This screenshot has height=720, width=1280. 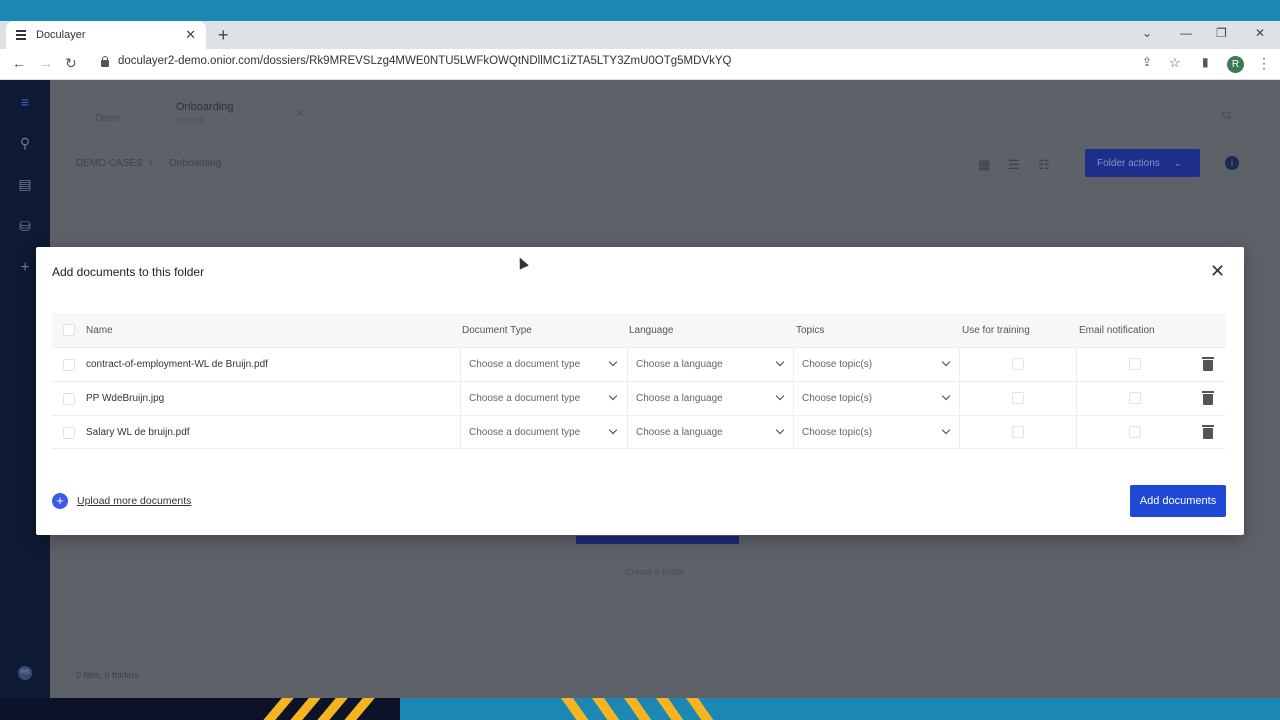 What do you see at coordinates (810, 330) in the screenshot?
I see `column-topics: Topics` at bounding box center [810, 330].